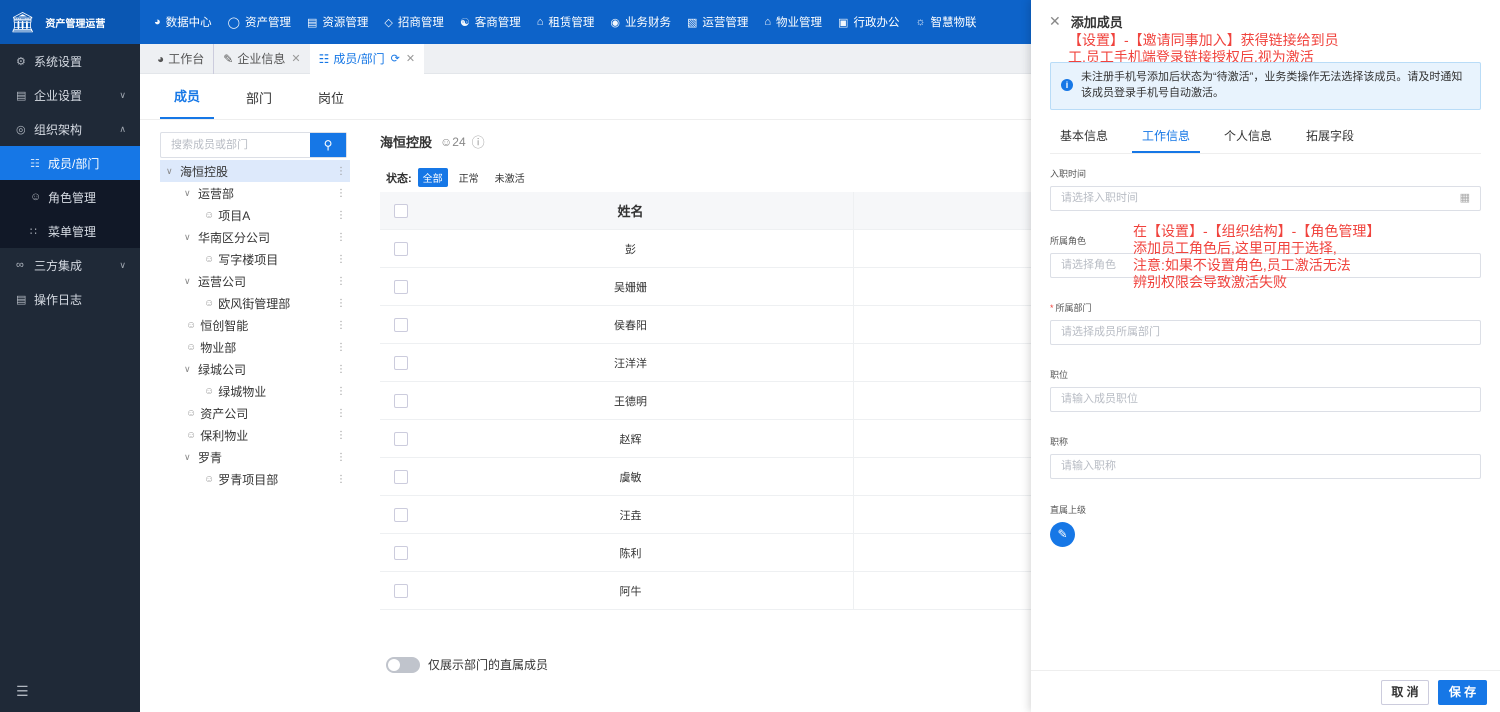 This screenshot has width=1500, height=712. I want to click on tree-node: ∨ 运营公司 ⋮, so click(255, 281).